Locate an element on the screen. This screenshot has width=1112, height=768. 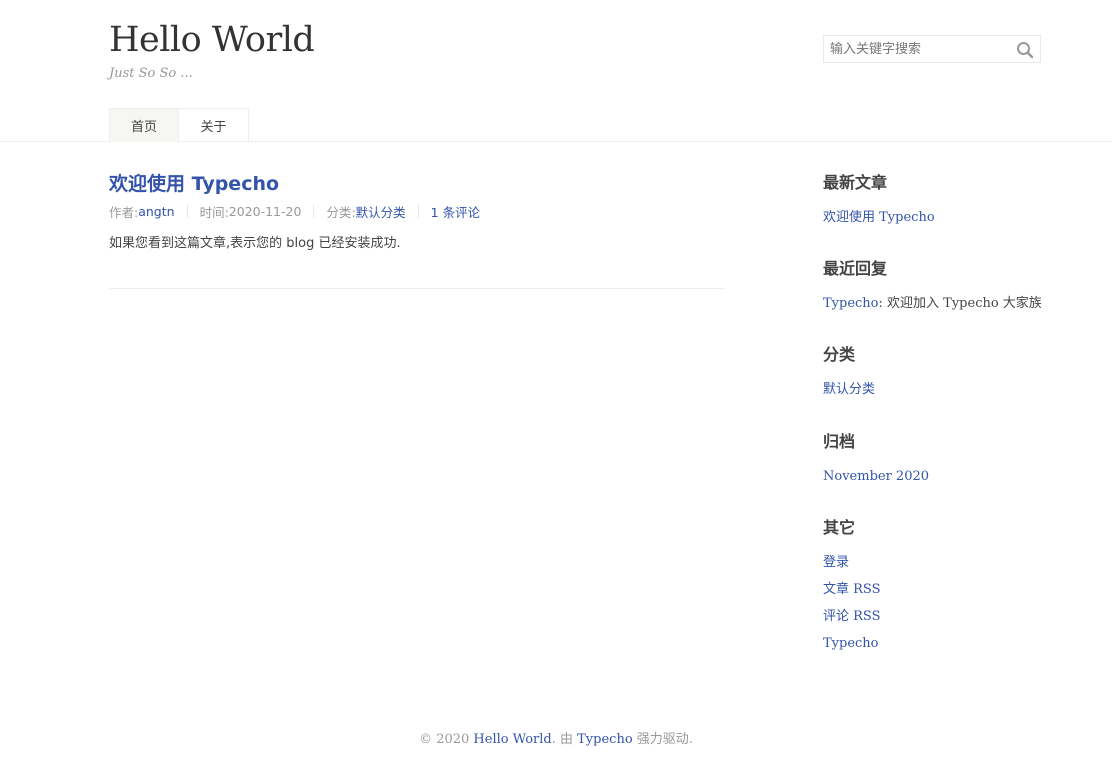
widget-title: 归档 is located at coordinates (839, 441).